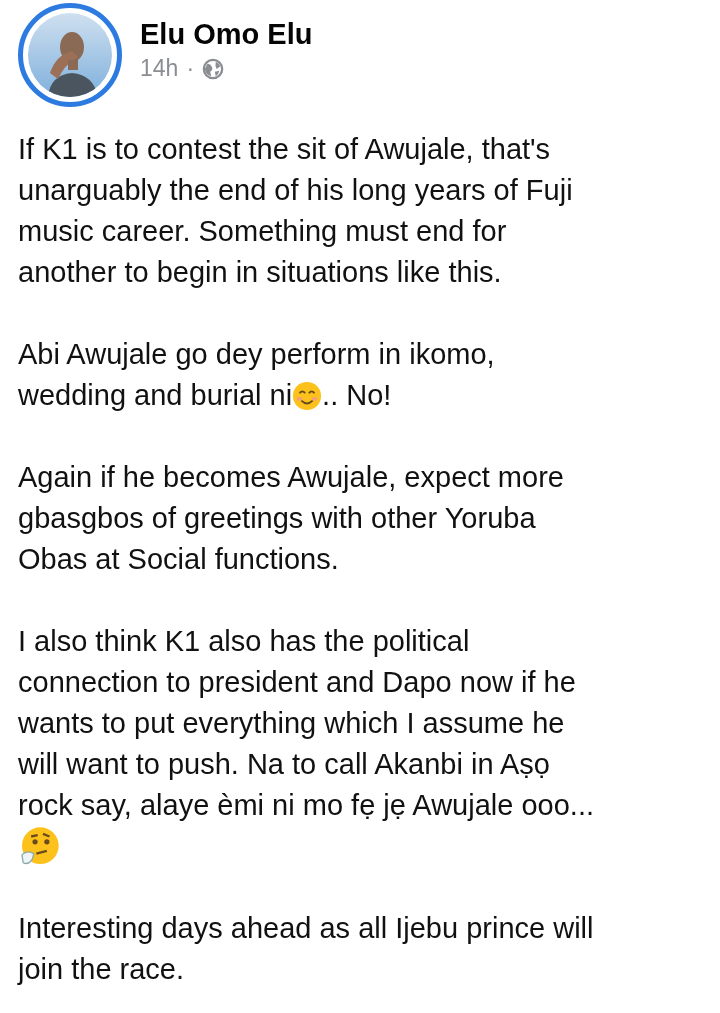 Image resolution: width=720 pixels, height=1013 pixels. I want to click on post-text: connection to president and Dapo now if he, so click(297, 682).